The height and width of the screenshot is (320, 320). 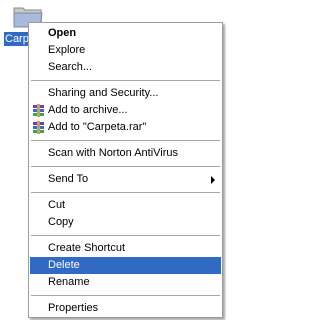 I want to click on menu-item-label: Send To, so click(x=68, y=179).